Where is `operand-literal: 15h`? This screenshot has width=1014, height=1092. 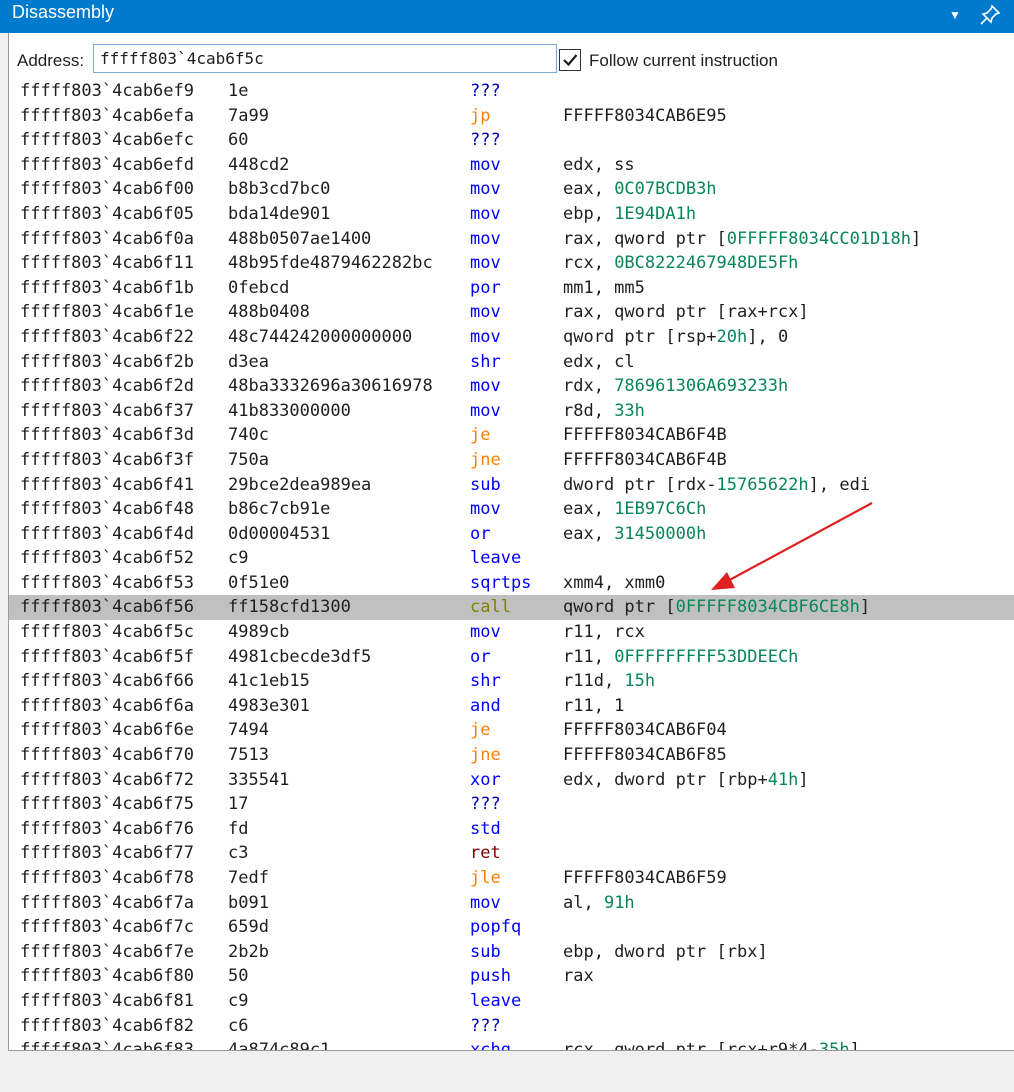 operand-literal: 15h is located at coordinates (640, 681).